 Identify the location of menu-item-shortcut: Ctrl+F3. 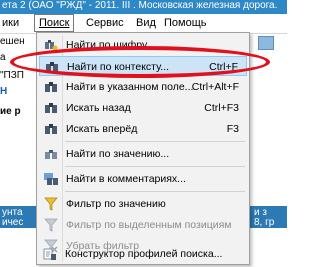
(221, 108).